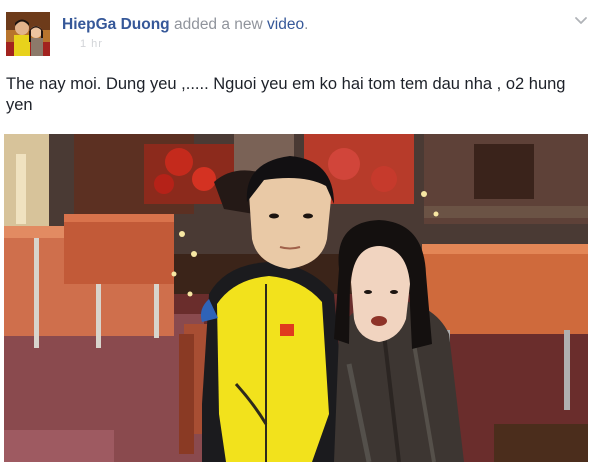 The height and width of the screenshot is (465, 594). I want to click on author-avatar, so click(28, 34).